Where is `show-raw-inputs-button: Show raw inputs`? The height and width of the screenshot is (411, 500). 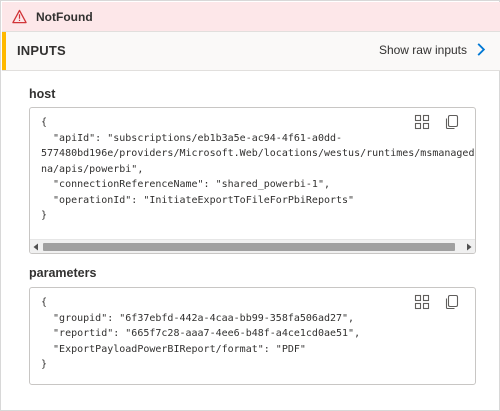 show-raw-inputs-button: Show raw inputs is located at coordinates (432, 49).